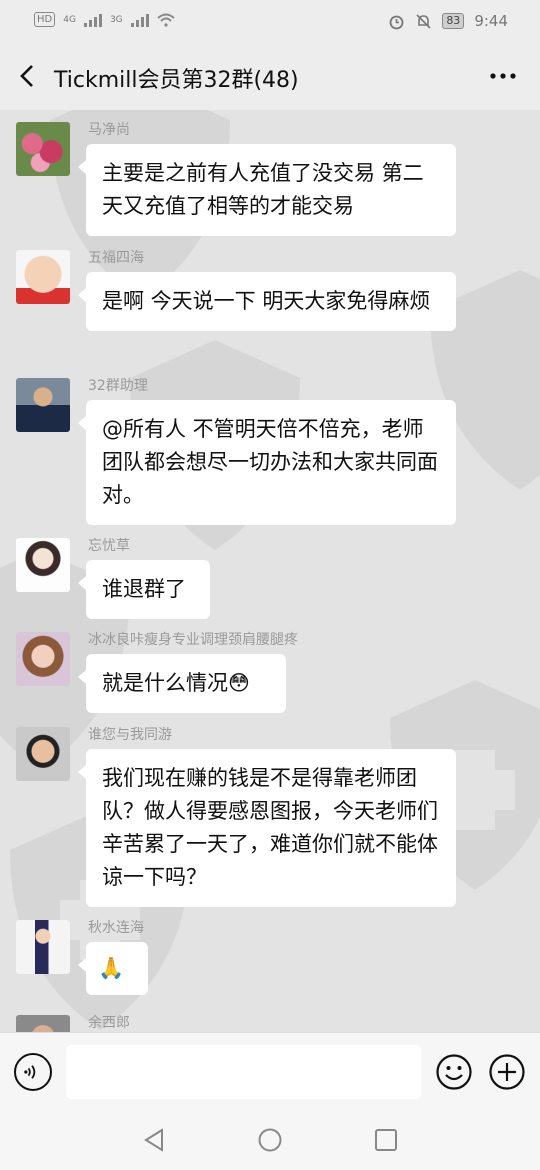 This screenshot has width=540, height=1170. I want to click on status-left: HD 4G 3G, so click(104, 19).